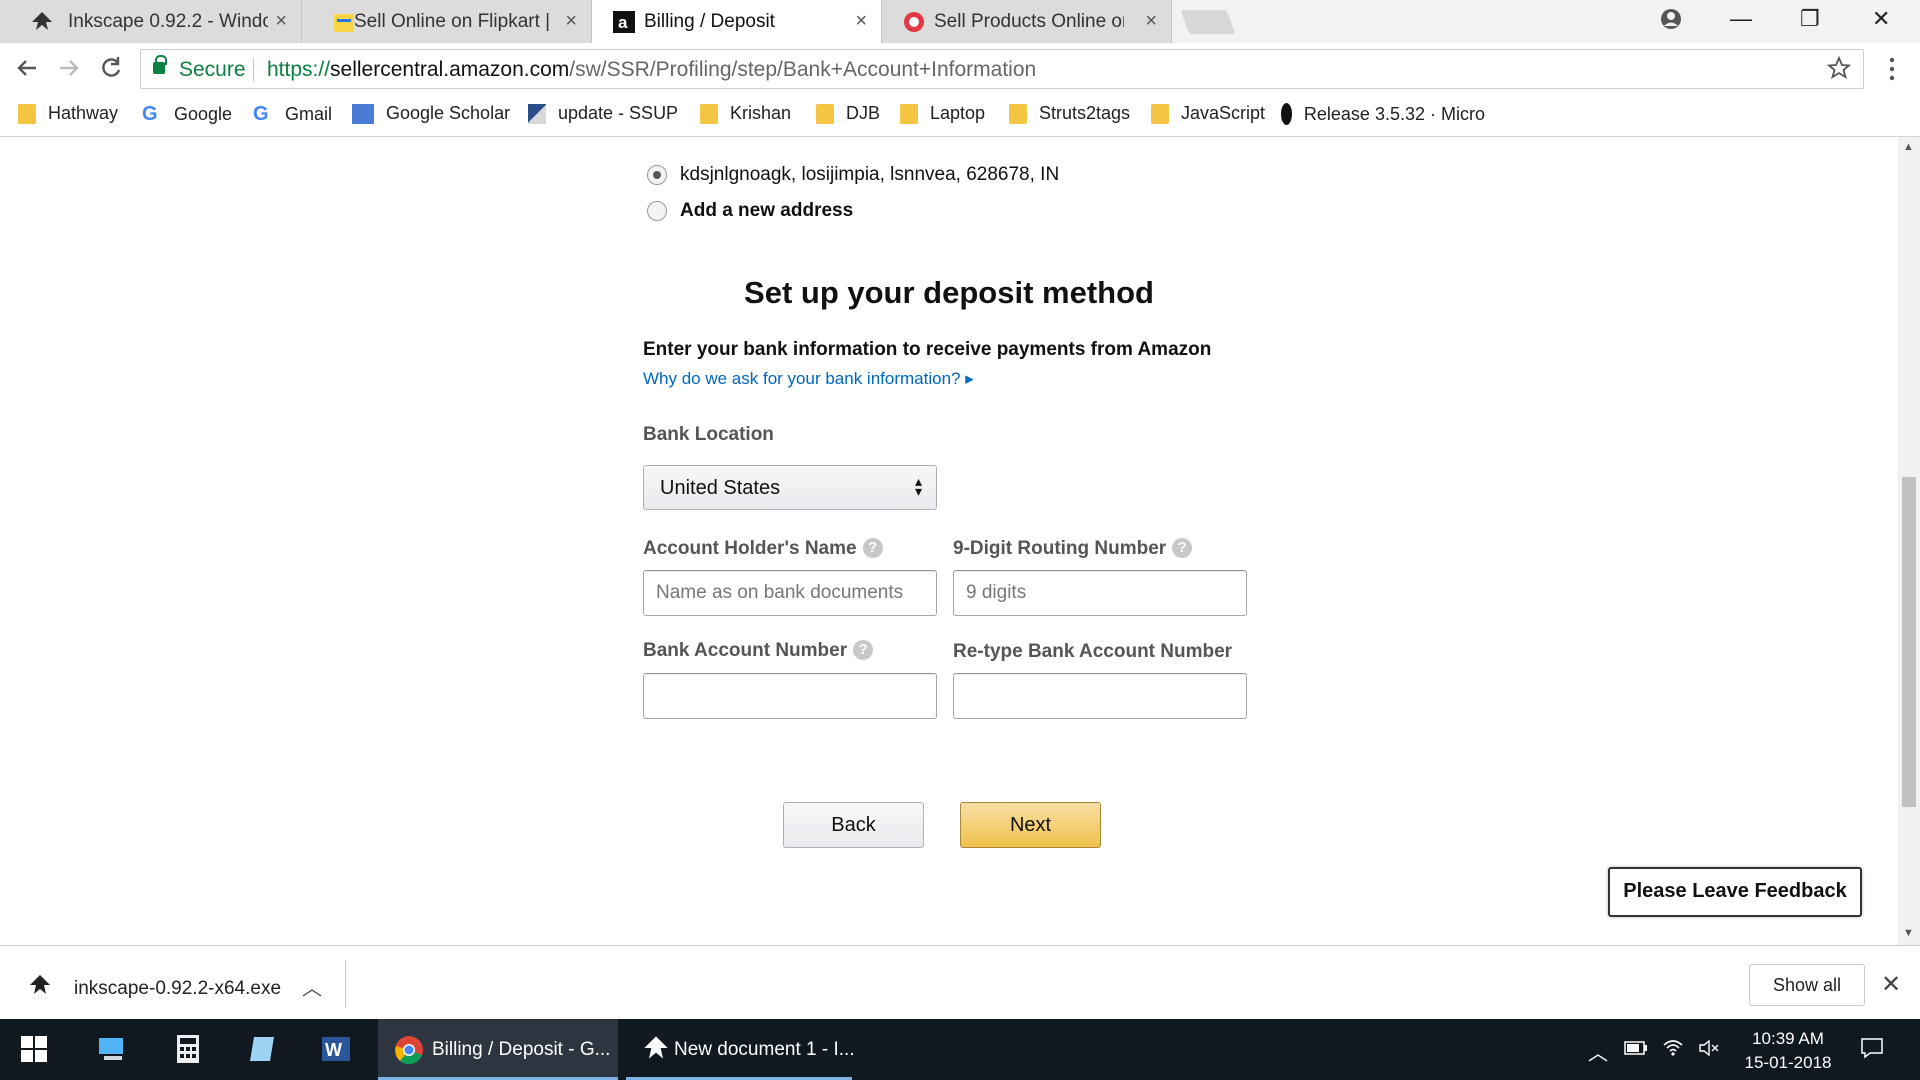  Describe the element at coordinates (657, 211) in the screenshot. I see `address-radio-new` at that location.